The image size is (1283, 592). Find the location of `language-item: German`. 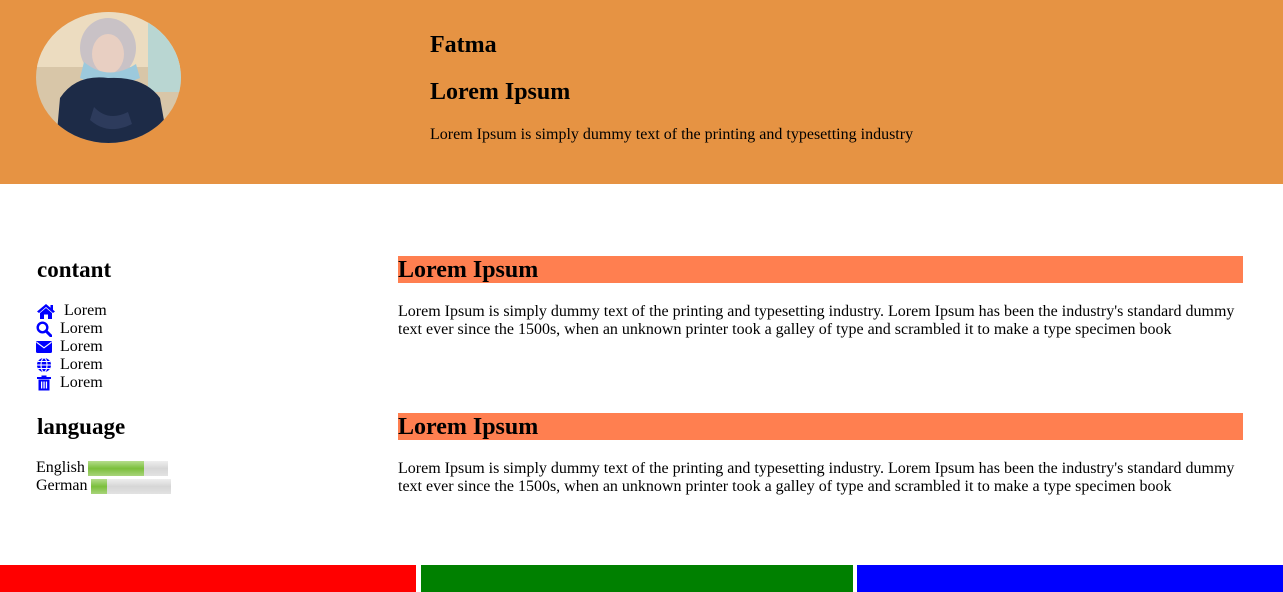

language-item: German is located at coordinates (103, 486).